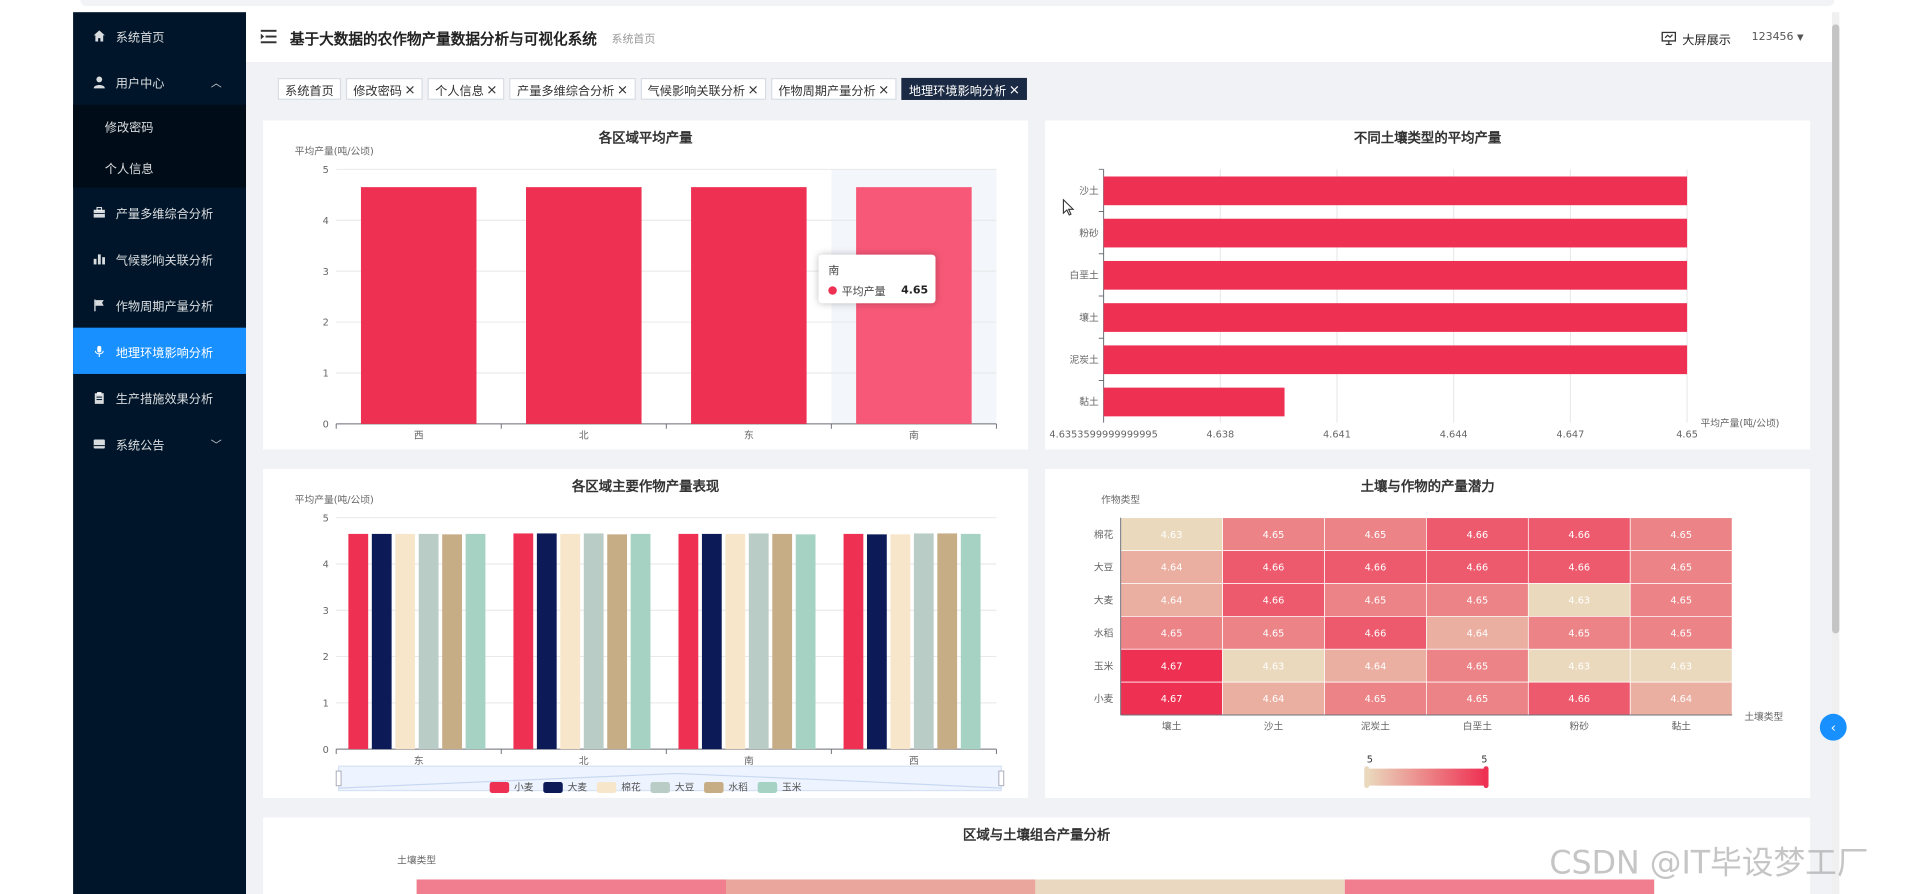 The image size is (1910, 894). What do you see at coordinates (672, 787) in the screenshot?
I see `legend-item: 大豆` at bounding box center [672, 787].